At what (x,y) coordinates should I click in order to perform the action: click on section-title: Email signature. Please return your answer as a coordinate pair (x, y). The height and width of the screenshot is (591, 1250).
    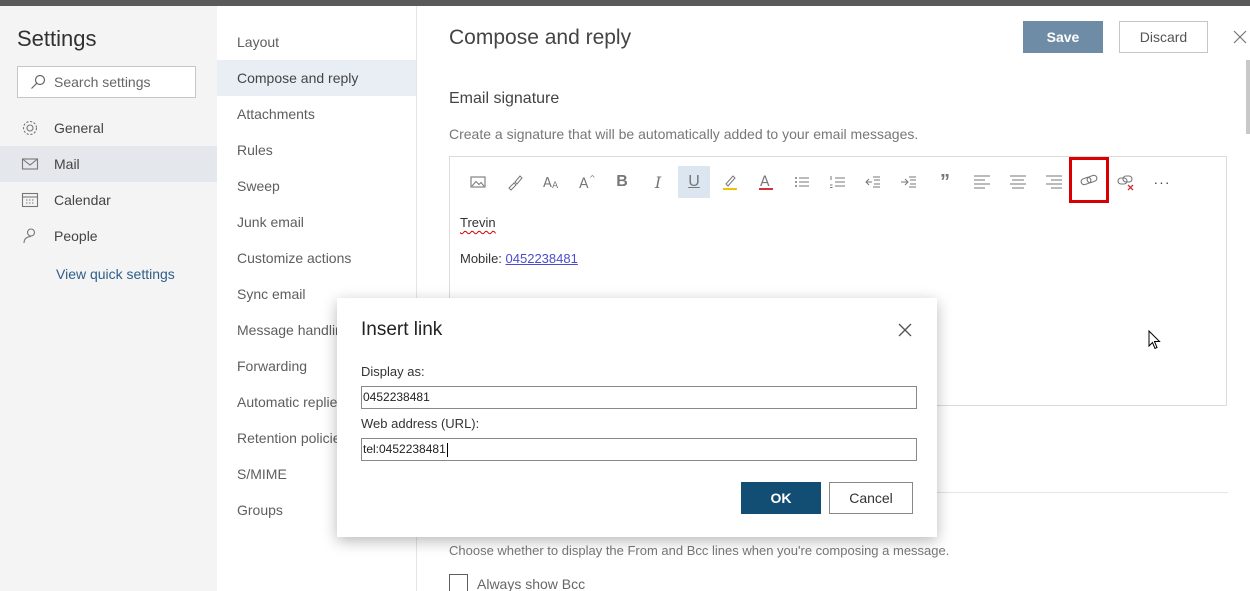
    Looking at the image, I should click on (504, 98).